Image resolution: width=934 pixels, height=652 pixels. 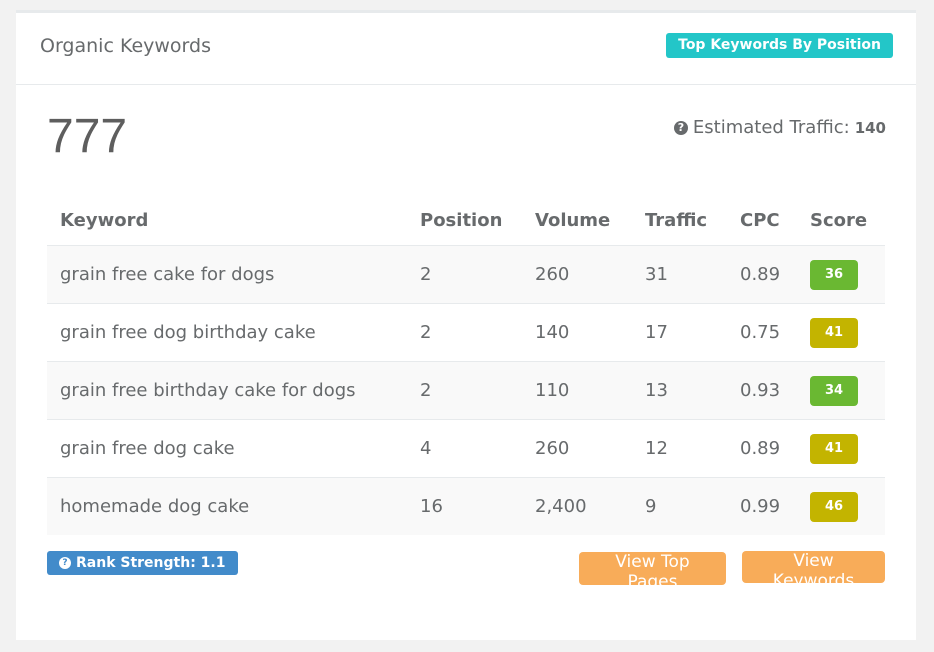 What do you see at coordinates (870, 127) in the screenshot?
I see `estimated-traffic-value: 140` at bounding box center [870, 127].